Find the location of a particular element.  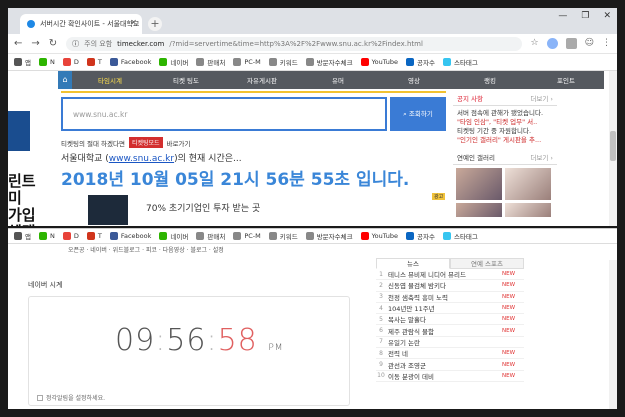

maximize-icon: ❐ is located at coordinates (585, 16).